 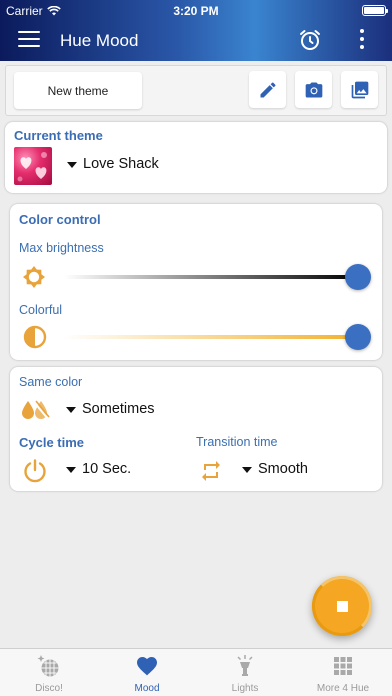 What do you see at coordinates (283, 469) in the screenshot?
I see `transition-time-value: Smooth` at bounding box center [283, 469].